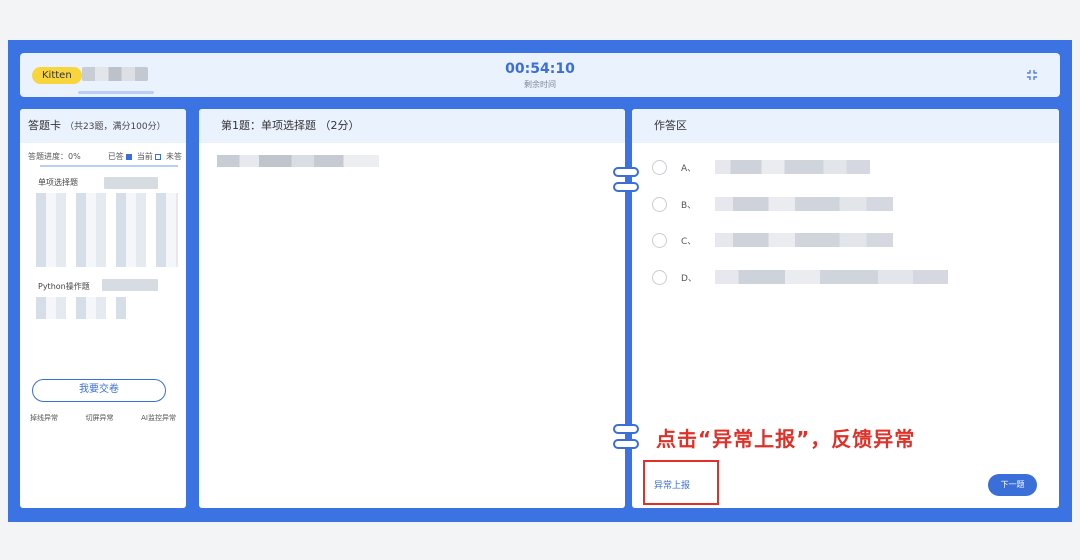  What do you see at coordinates (540, 69) in the screenshot?
I see `countdown-timer: 00:54:10` at bounding box center [540, 69].